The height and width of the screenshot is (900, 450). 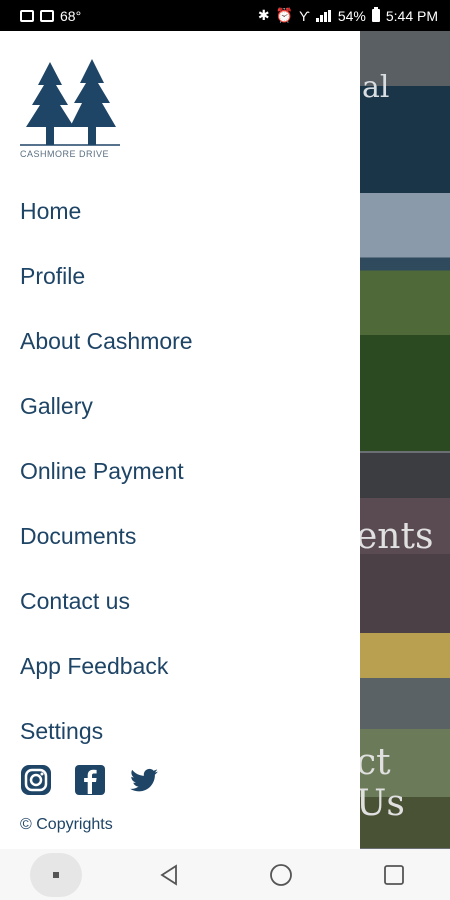 What do you see at coordinates (180, 536) in the screenshot?
I see `menu-item-documents: Documents` at bounding box center [180, 536].